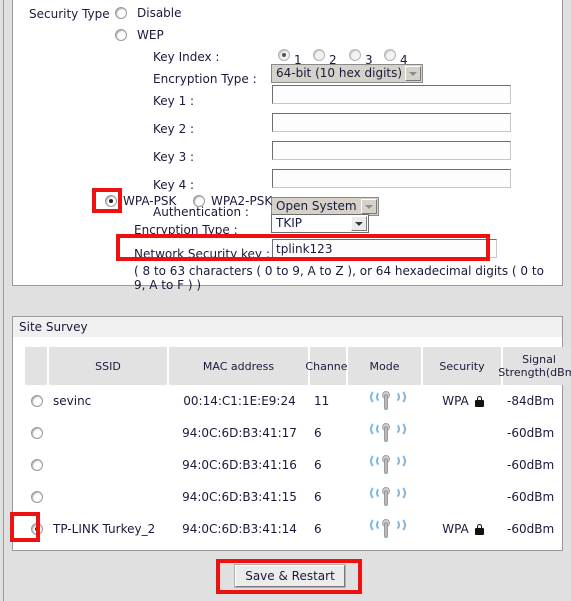 The width and height of the screenshot is (571, 601). What do you see at coordinates (109, 366) in the screenshot?
I see `th-ssid: SSID` at bounding box center [109, 366].